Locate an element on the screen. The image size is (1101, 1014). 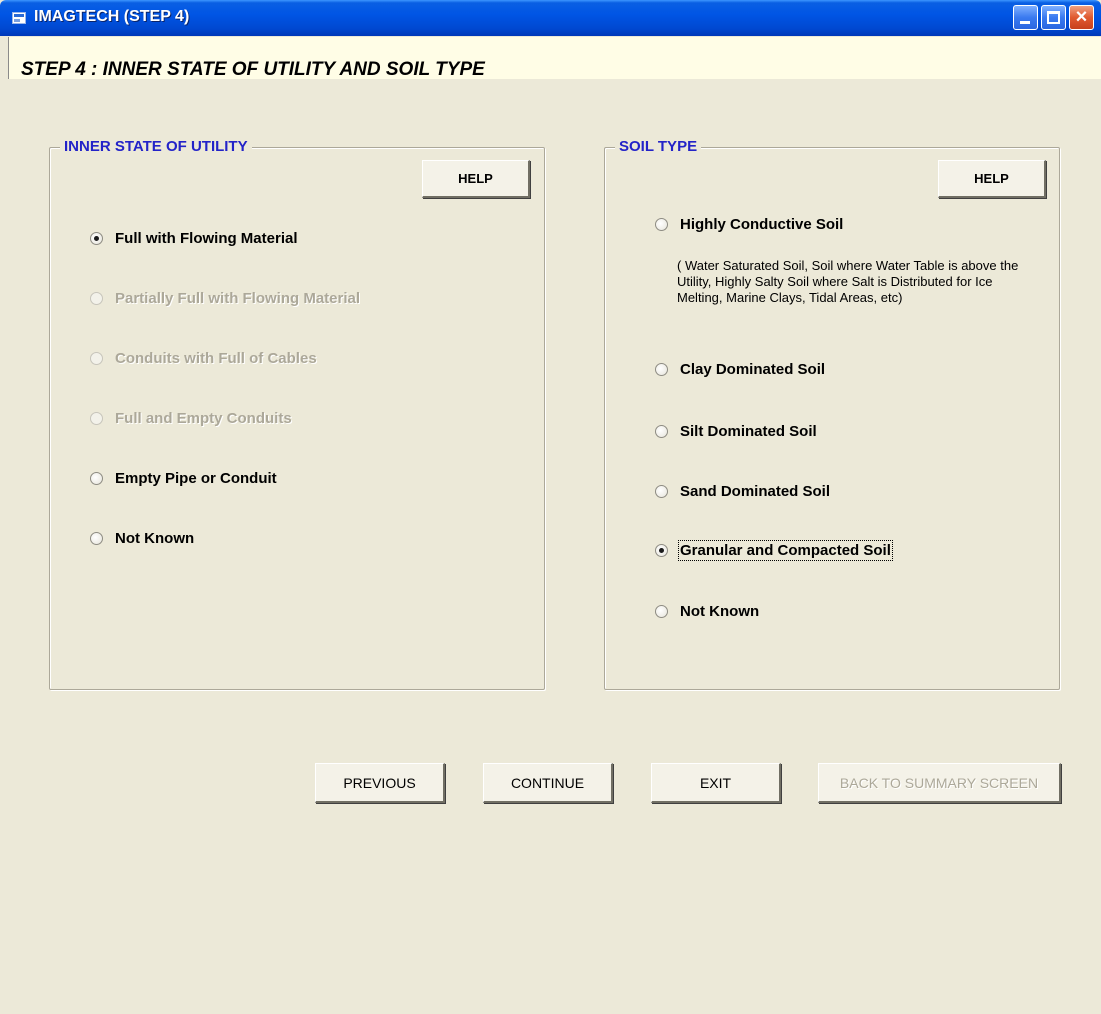
exit-button: EXIT is located at coordinates (716, 783).